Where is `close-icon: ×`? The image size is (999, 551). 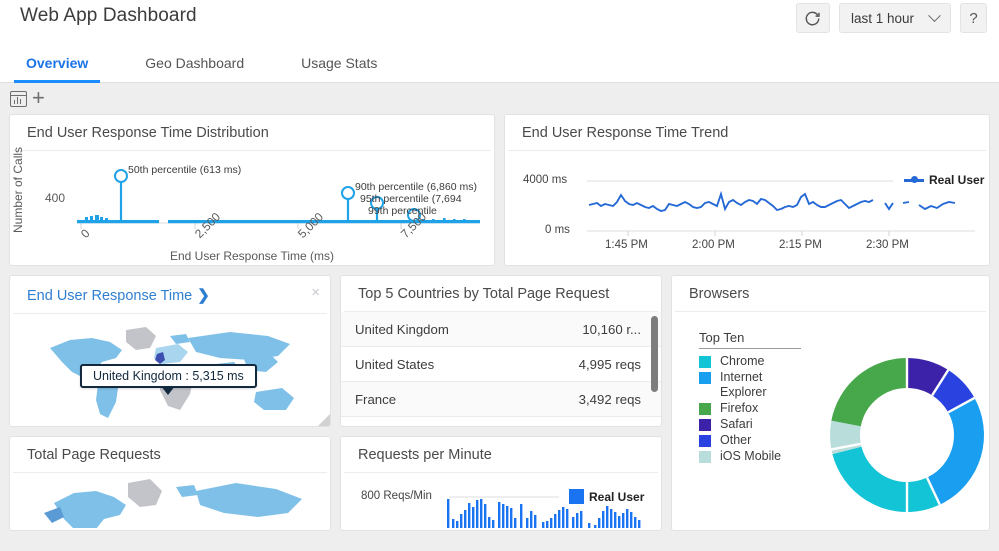
close-icon: × is located at coordinates (315, 292).